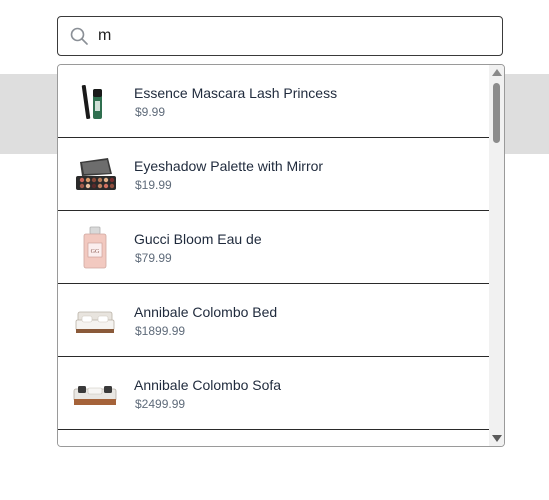  What do you see at coordinates (160, 331) in the screenshot?
I see `result-price: $1899.99` at bounding box center [160, 331].